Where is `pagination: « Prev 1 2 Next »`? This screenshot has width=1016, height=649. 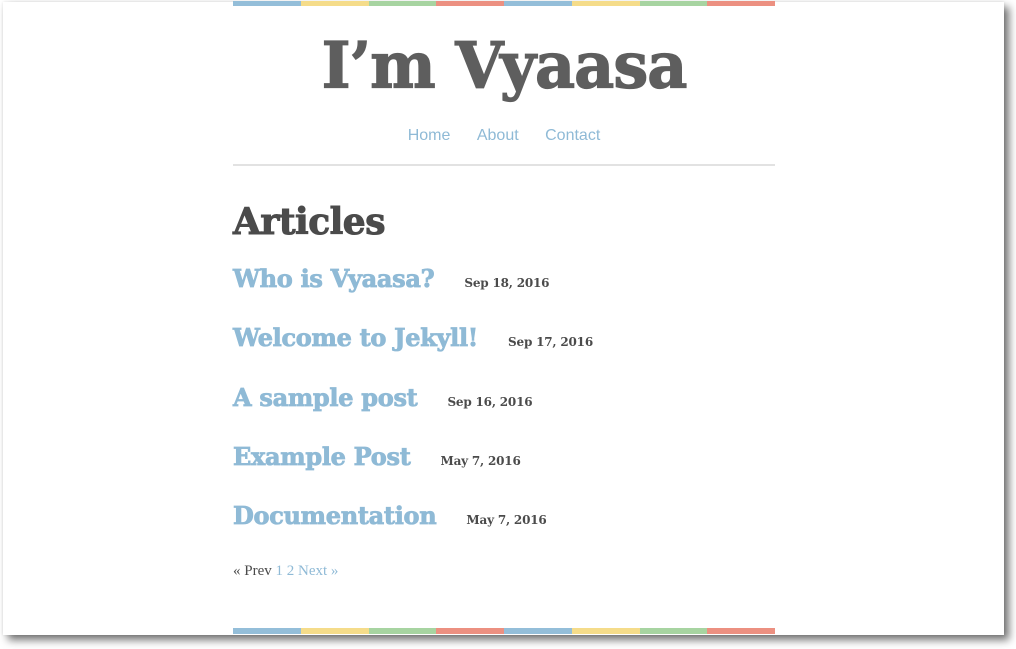
pagination: « Prev 1 2 Next » is located at coordinates (285, 571).